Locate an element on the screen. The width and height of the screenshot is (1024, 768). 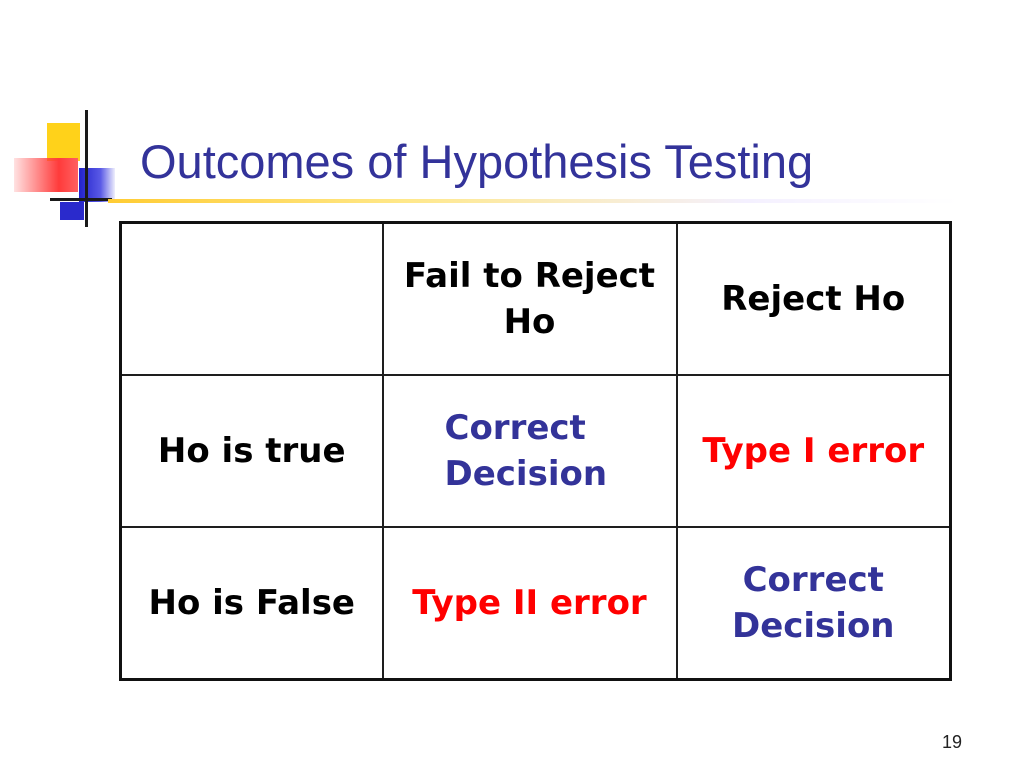
row-label-ho-true: Ho is true is located at coordinates (251, 451).